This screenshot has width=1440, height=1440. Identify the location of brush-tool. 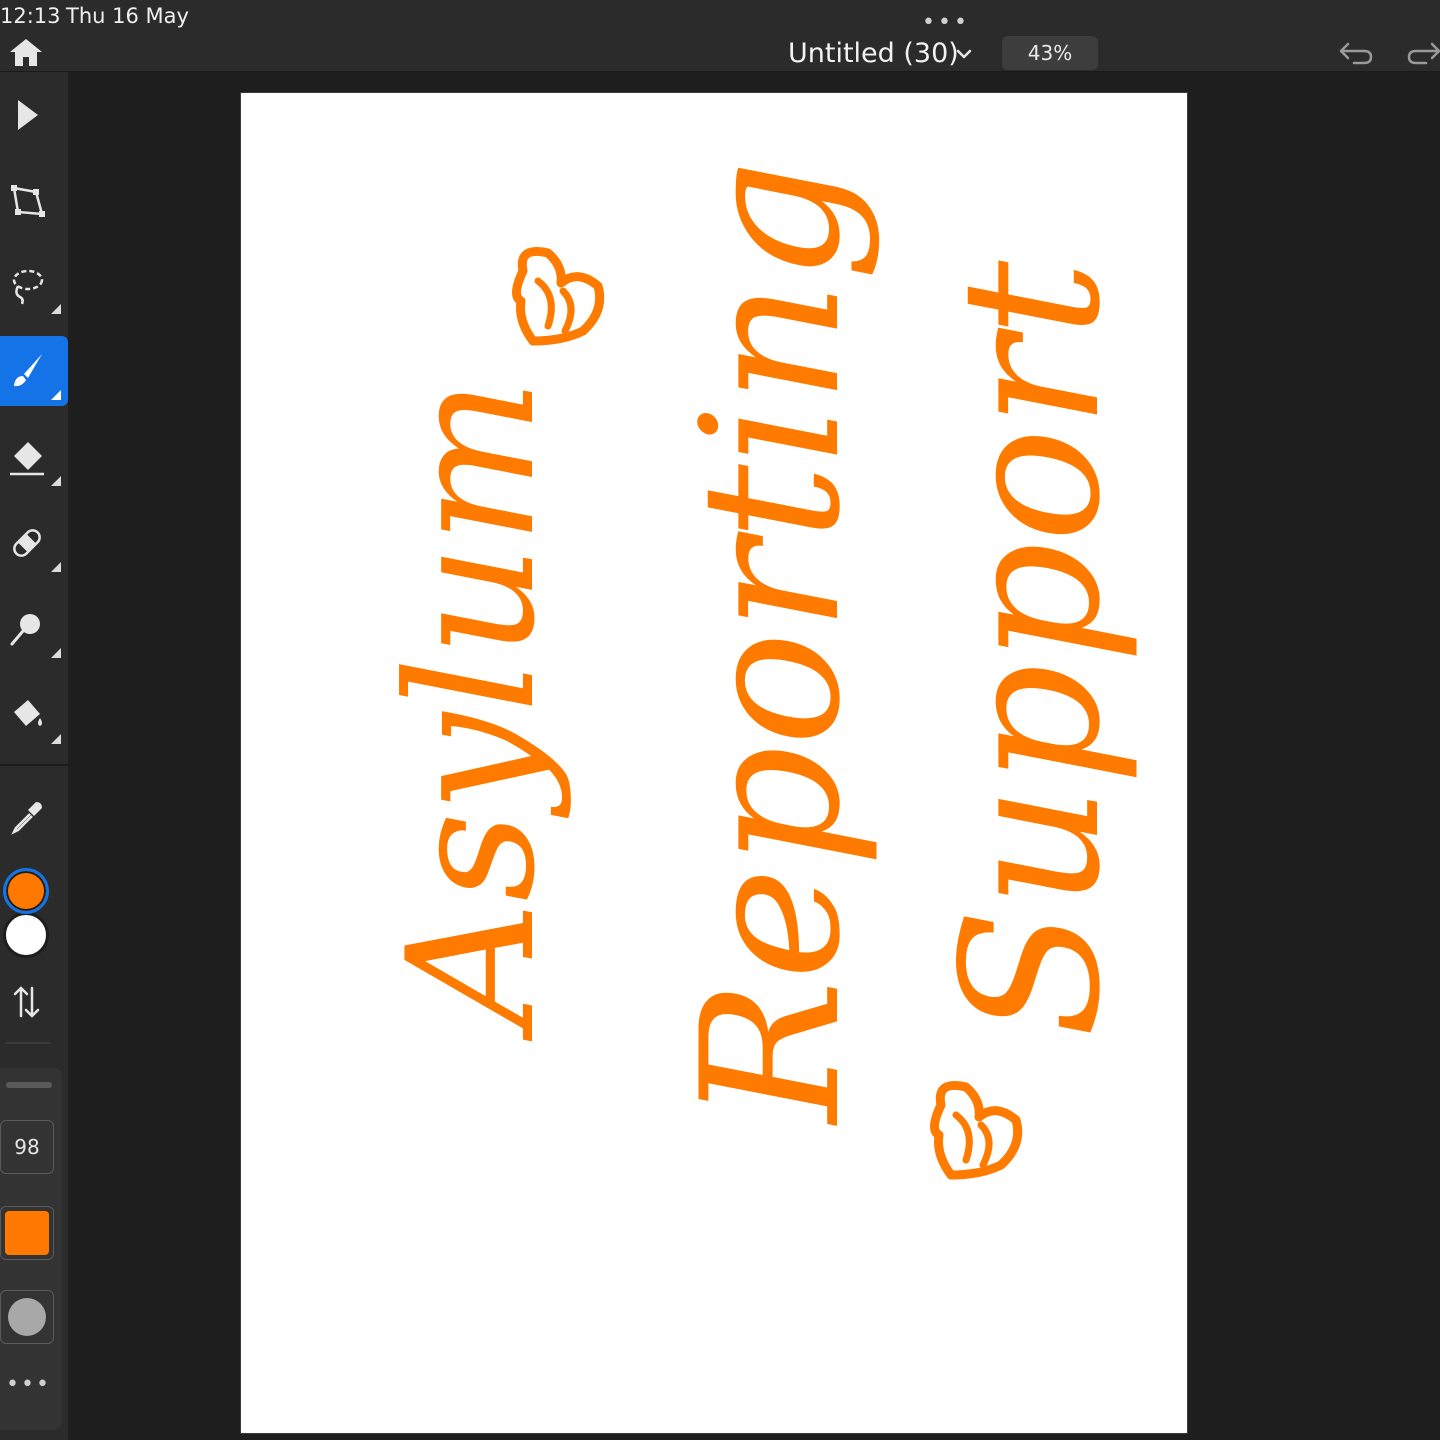
(34, 371).